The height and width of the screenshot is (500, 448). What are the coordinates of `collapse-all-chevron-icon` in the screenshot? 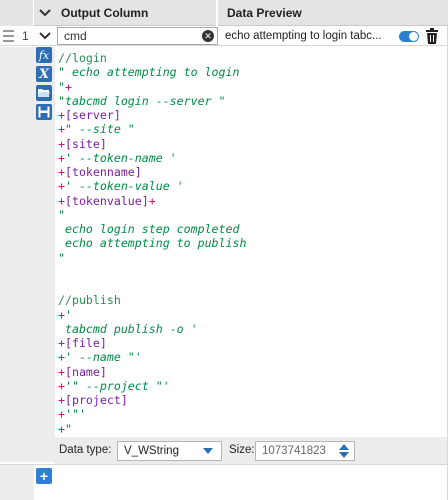 It's located at (45, 13).